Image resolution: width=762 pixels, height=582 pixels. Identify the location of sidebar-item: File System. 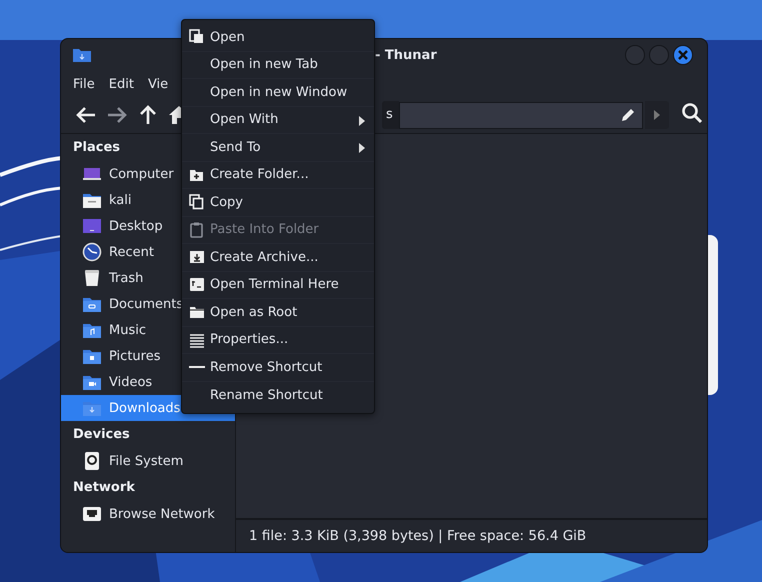
(148, 461).